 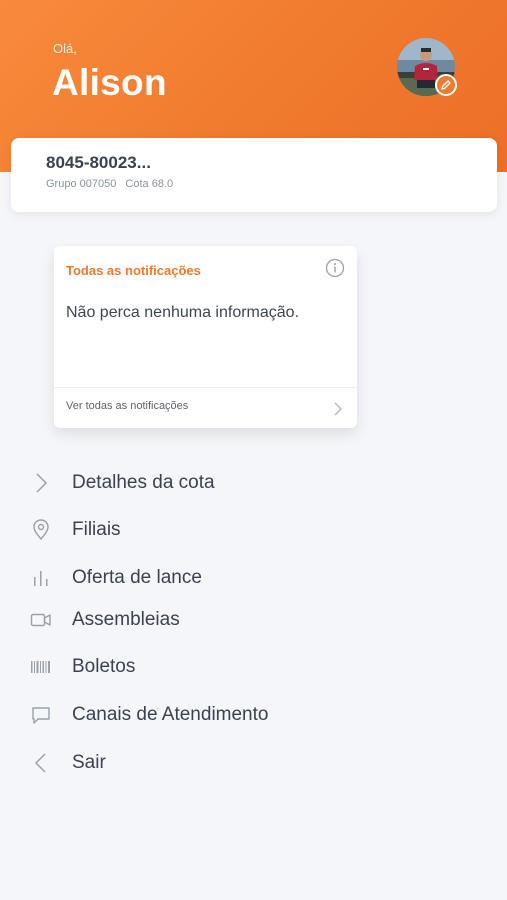 I want to click on see-all-notifications-label: Ver todas as notificações, so click(x=127, y=406).